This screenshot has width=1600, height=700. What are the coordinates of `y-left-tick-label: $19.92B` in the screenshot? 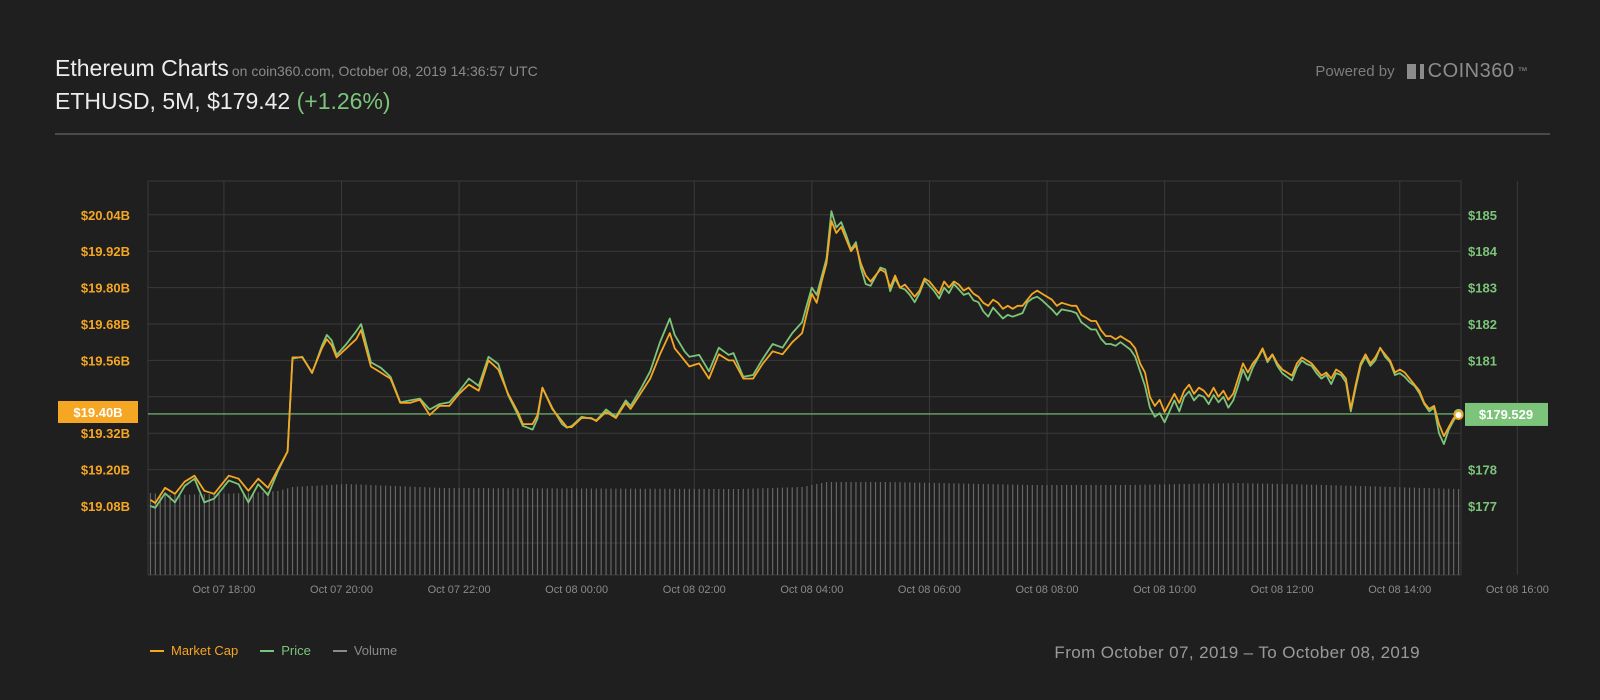 It's located at (105, 251).